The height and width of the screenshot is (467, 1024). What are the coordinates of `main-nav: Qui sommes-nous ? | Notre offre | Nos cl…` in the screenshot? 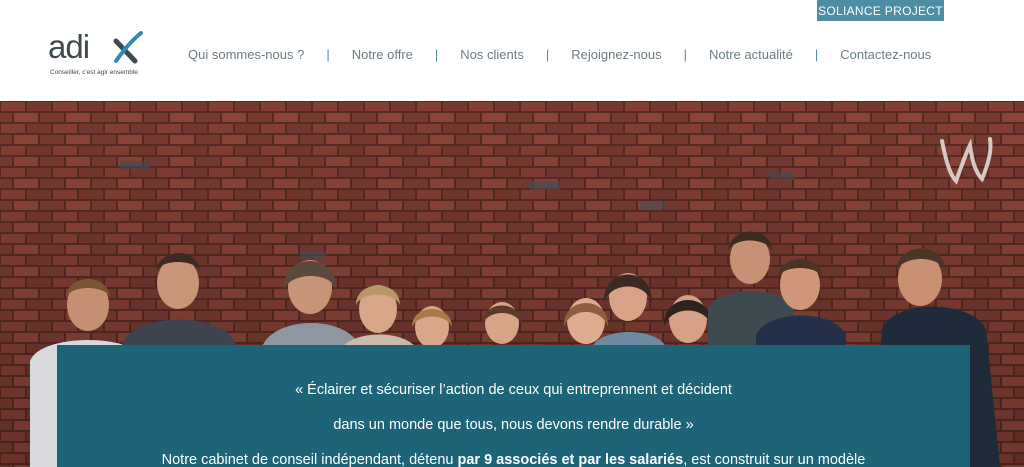 It's located at (559, 54).